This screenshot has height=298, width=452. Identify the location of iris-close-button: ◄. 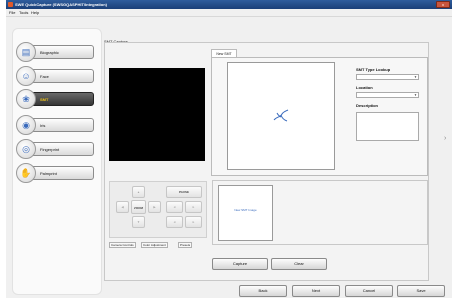
(174, 222).